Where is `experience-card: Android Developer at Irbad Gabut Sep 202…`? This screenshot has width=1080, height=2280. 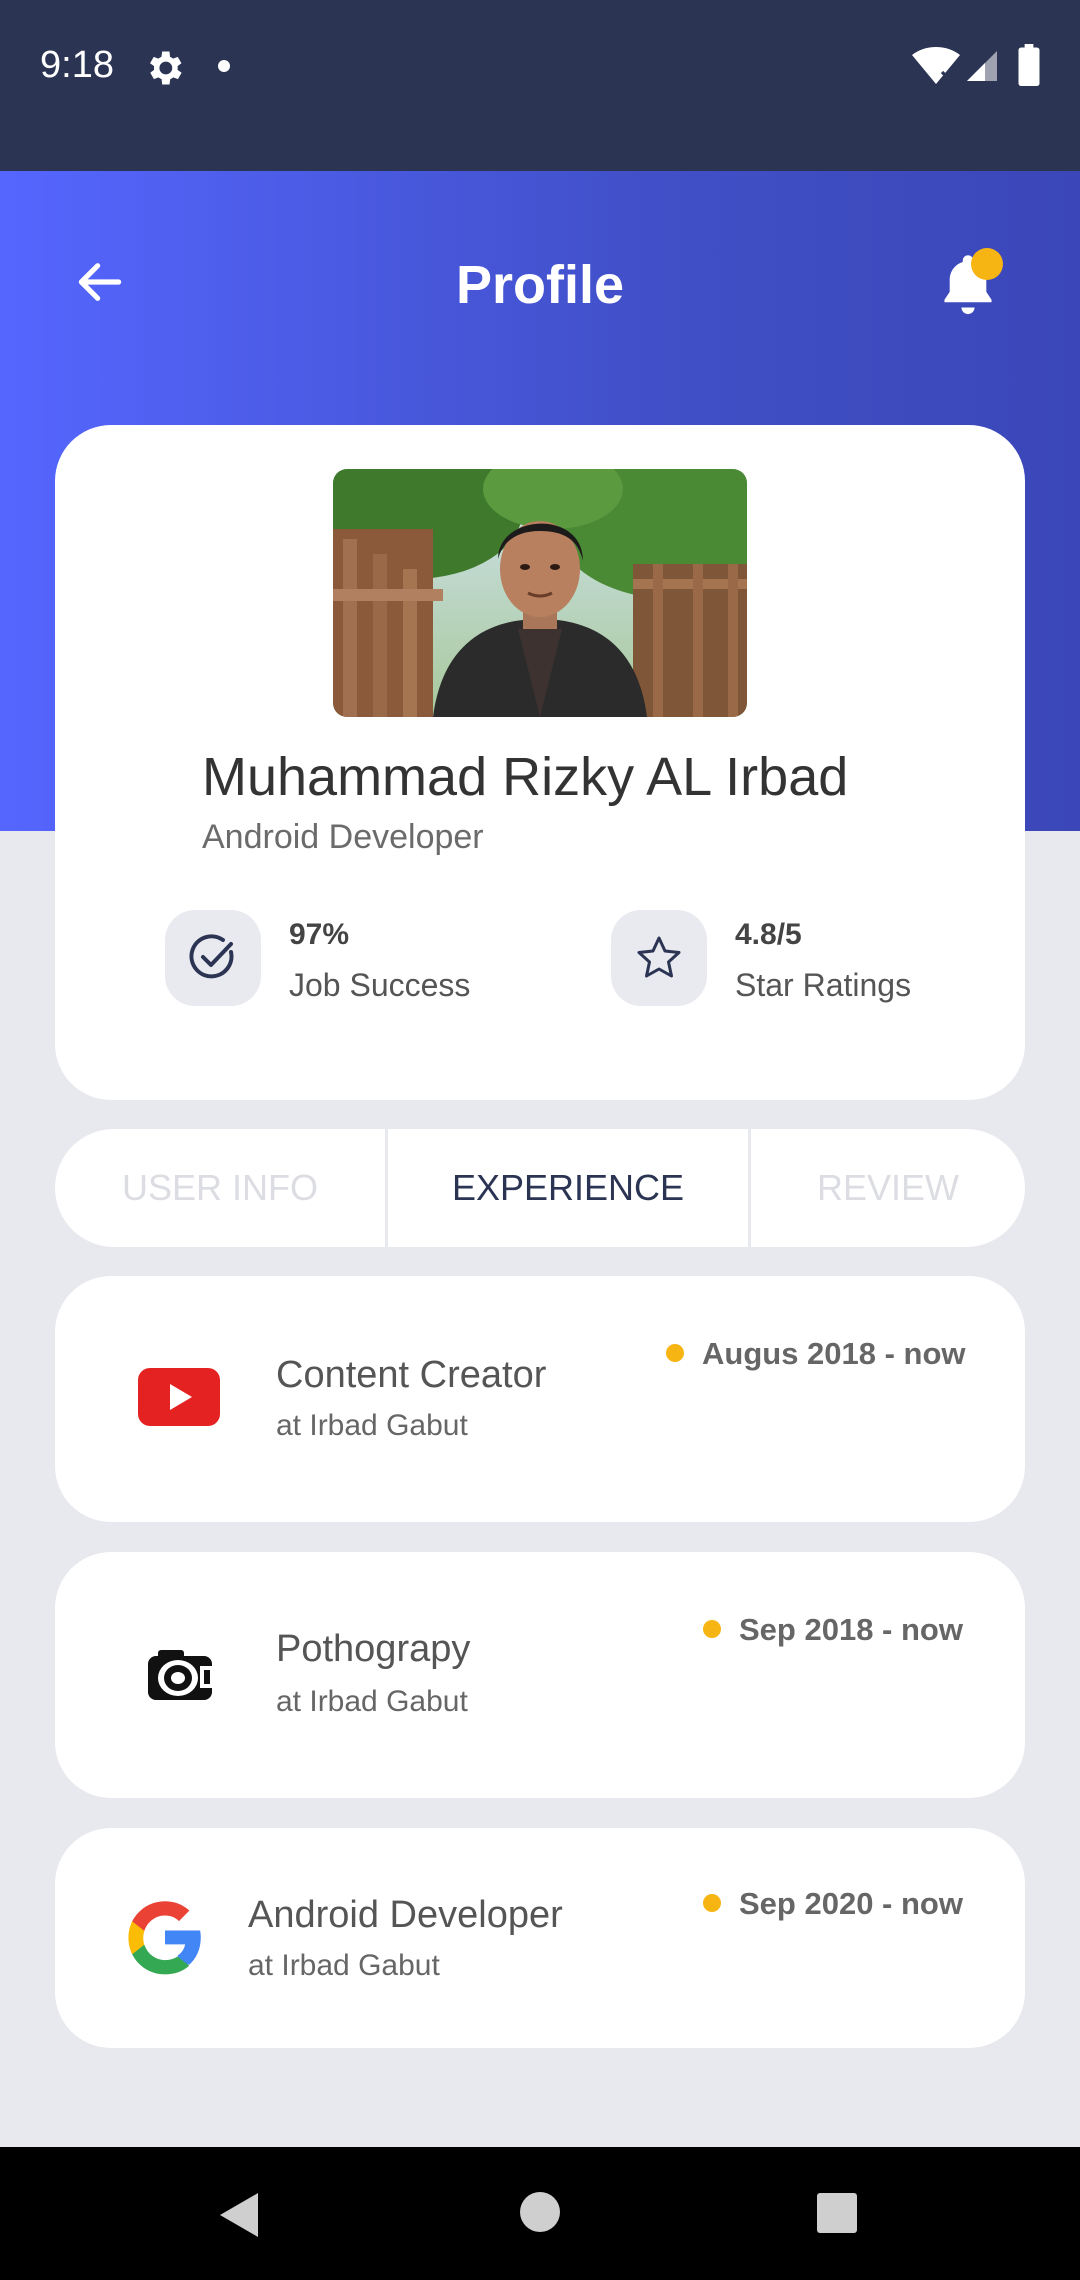 experience-card: Android Developer at Irbad Gabut Sep 202… is located at coordinates (540, 1938).